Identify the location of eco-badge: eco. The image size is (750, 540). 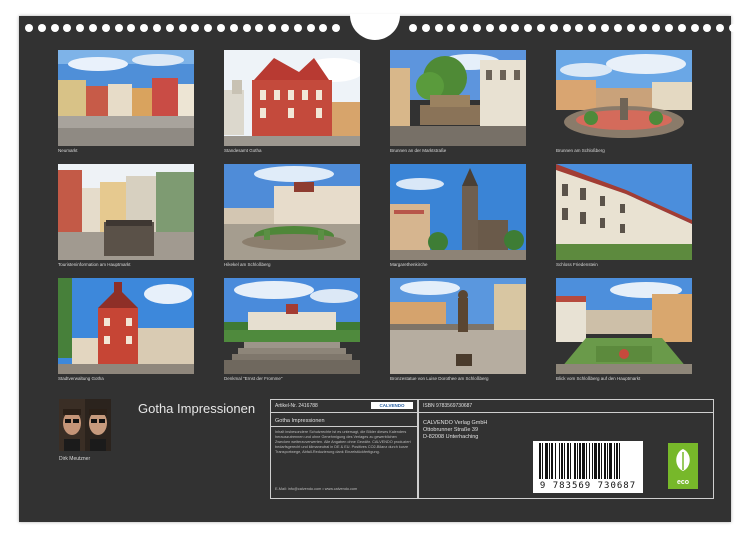
(683, 466).